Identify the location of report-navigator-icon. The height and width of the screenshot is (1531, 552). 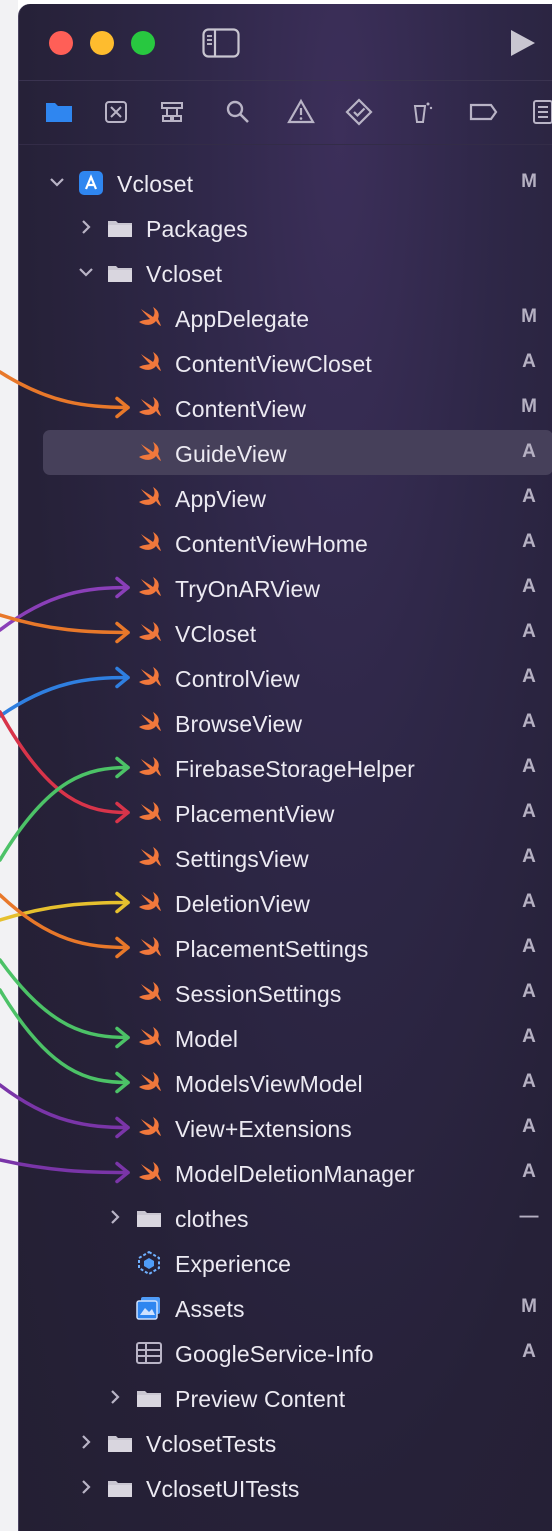
(538, 112).